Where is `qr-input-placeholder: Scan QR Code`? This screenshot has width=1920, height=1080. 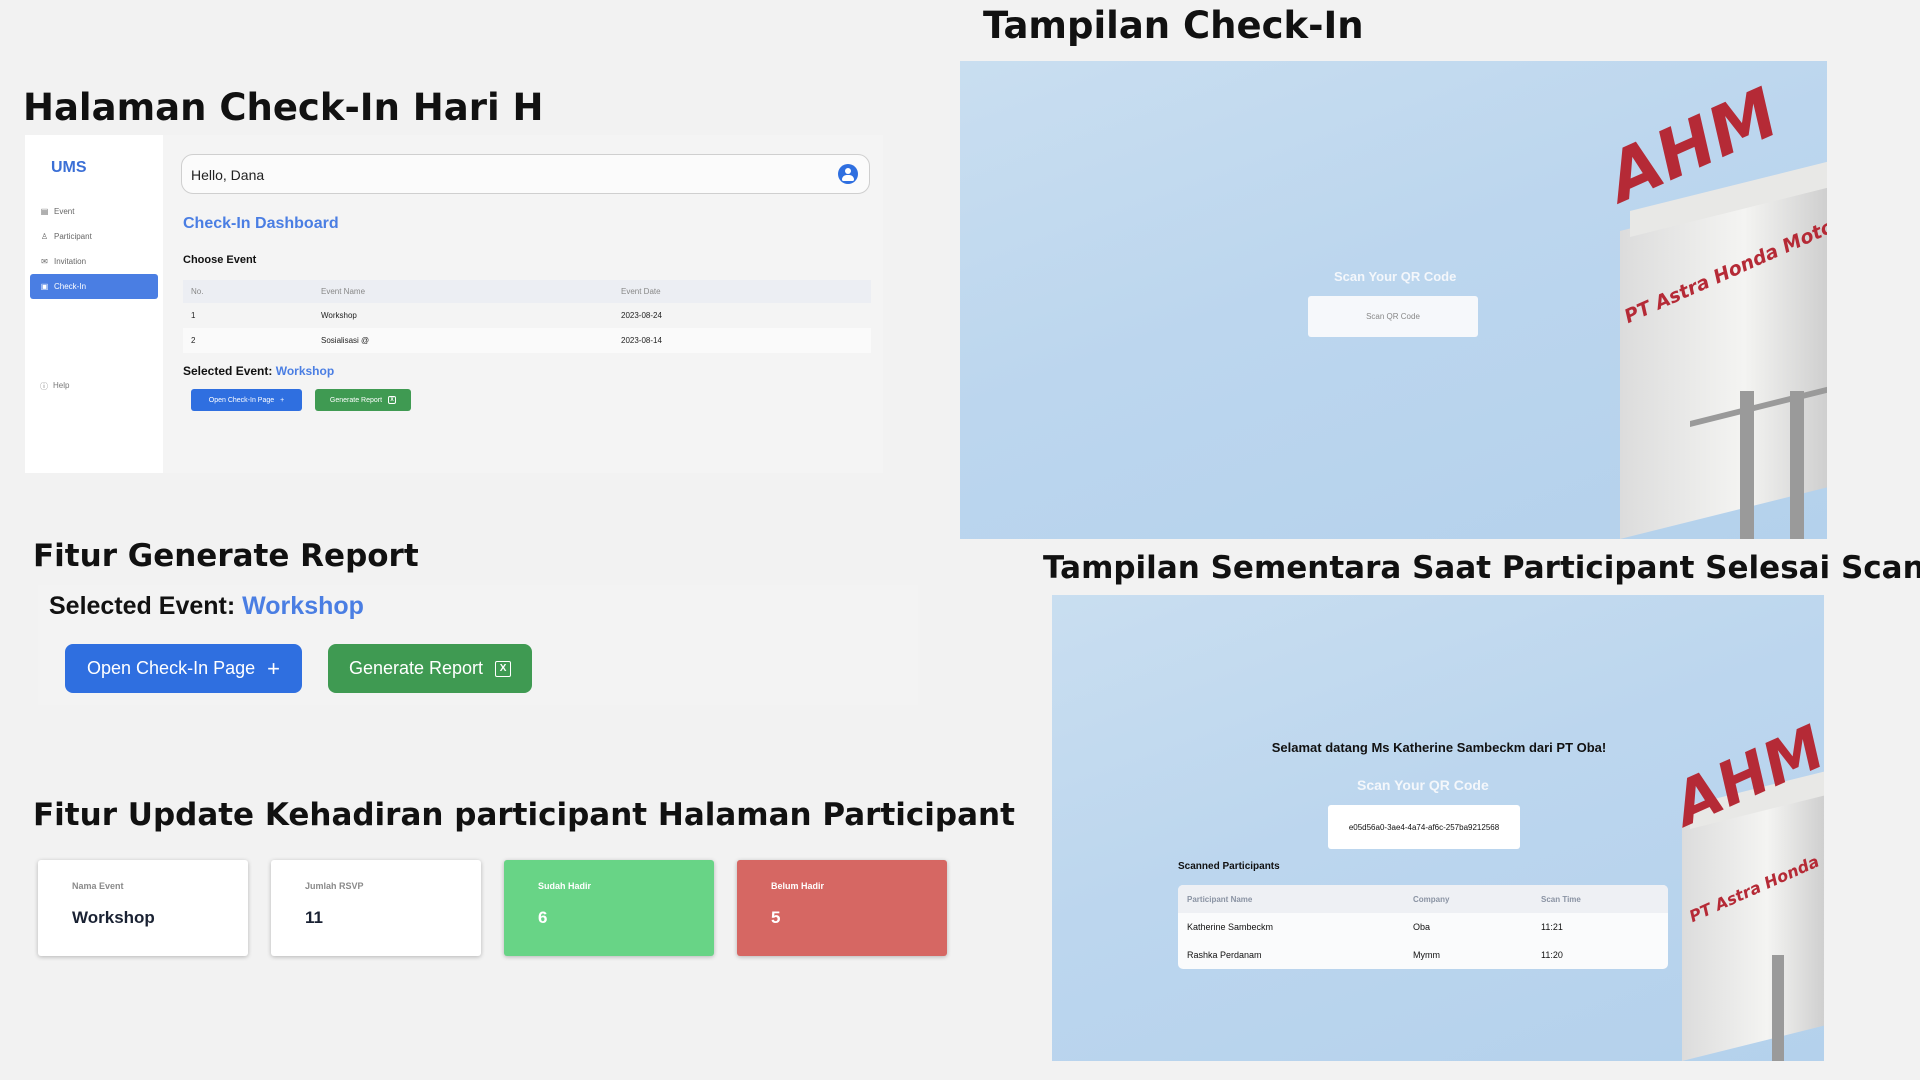 qr-input-placeholder: Scan QR Code is located at coordinates (1393, 316).